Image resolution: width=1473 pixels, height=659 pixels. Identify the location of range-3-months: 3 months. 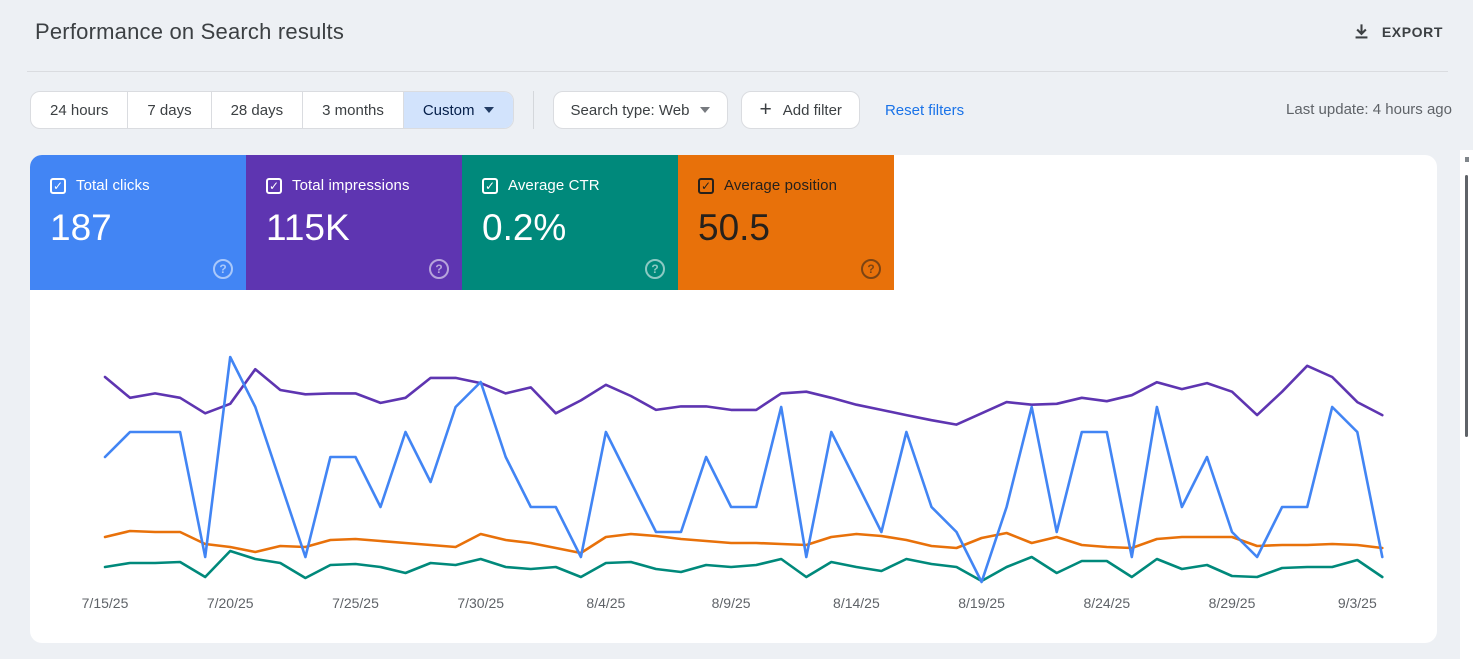
(352, 110).